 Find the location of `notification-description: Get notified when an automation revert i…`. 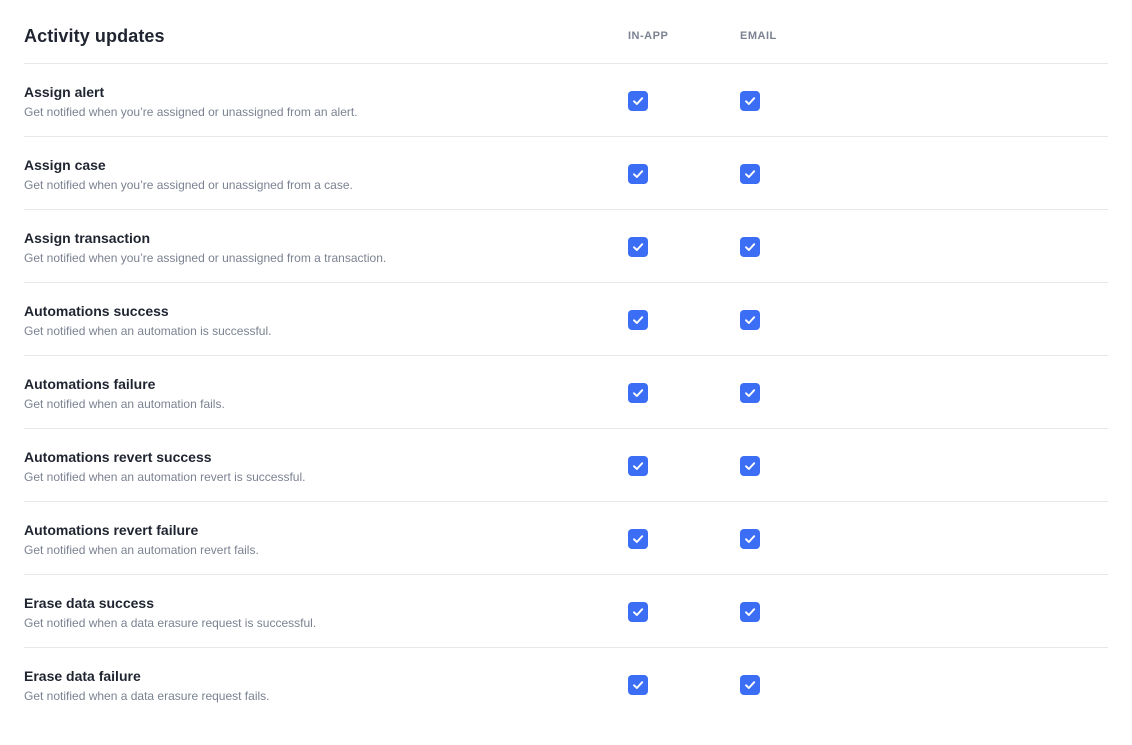

notification-description: Get notified when an automation revert i… is located at coordinates (165, 477).